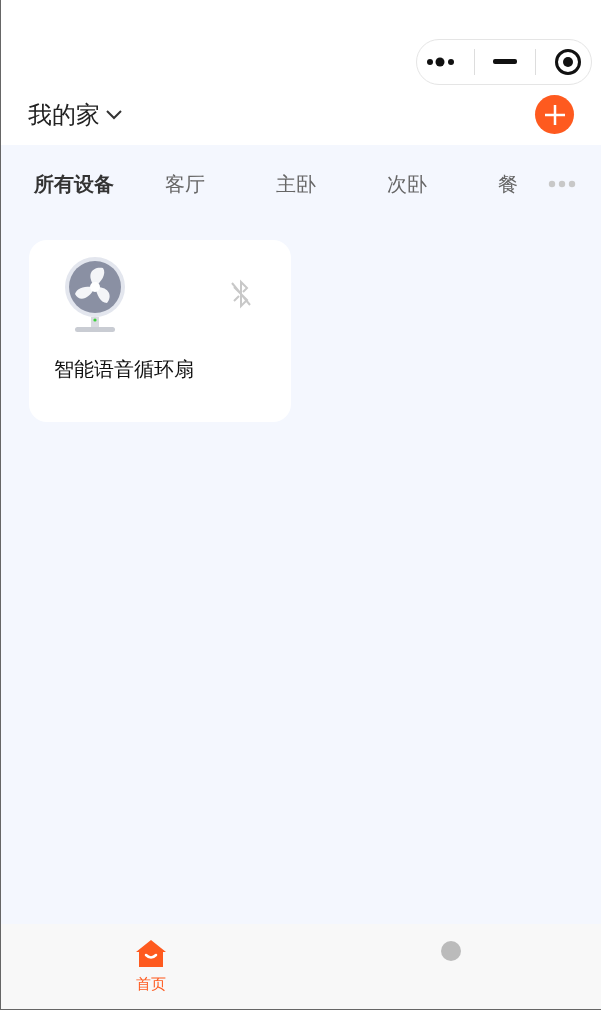 This screenshot has height=1010, width=601. What do you see at coordinates (114, 114) in the screenshot?
I see `chevron-down-icon` at bounding box center [114, 114].